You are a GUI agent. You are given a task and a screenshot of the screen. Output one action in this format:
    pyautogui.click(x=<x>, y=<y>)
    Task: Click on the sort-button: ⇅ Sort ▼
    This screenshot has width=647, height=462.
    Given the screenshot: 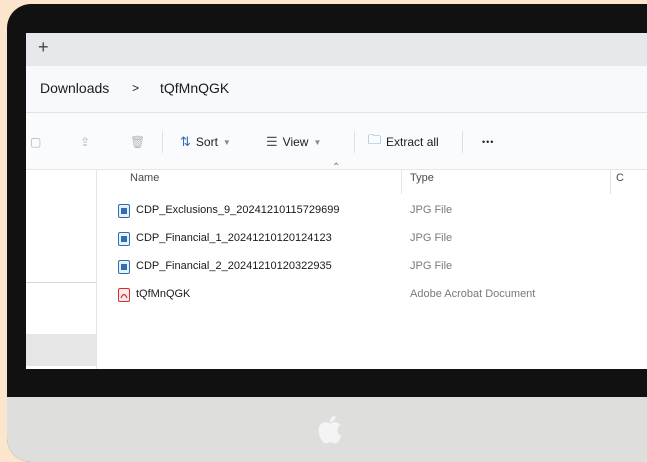 What is the action you would take?
    pyautogui.click(x=205, y=142)
    